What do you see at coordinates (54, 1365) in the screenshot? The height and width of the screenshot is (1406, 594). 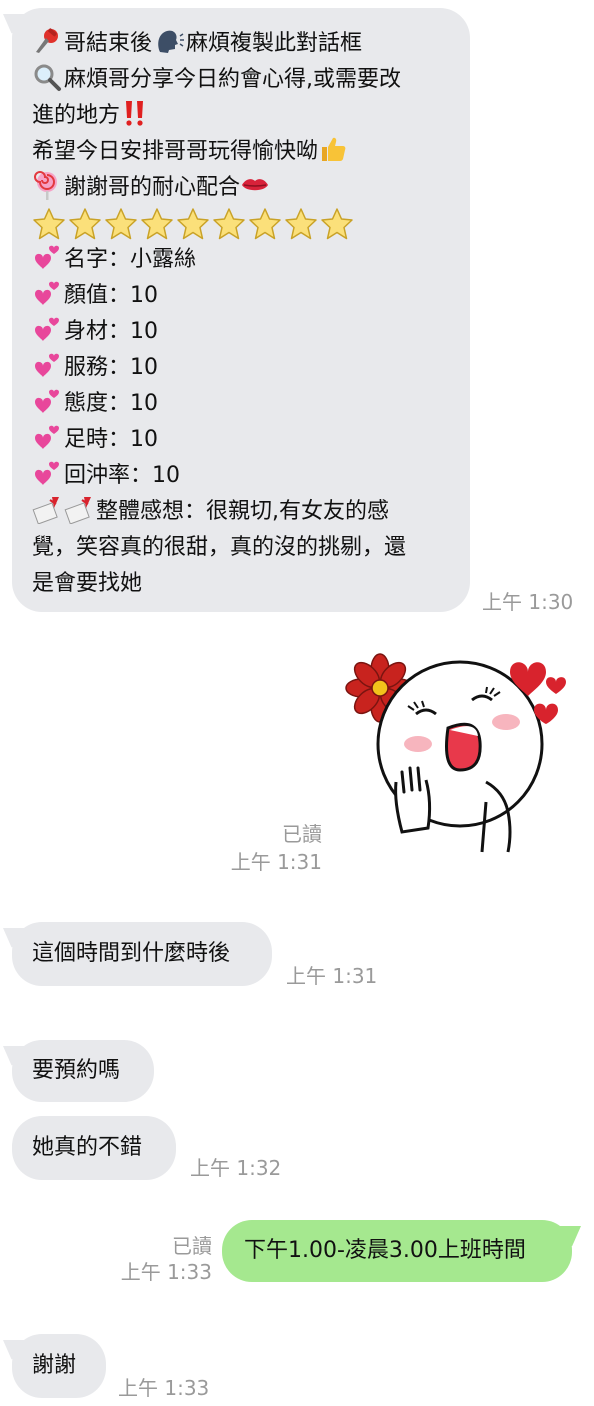 I see `message-text: 謝謝` at bounding box center [54, 1365].